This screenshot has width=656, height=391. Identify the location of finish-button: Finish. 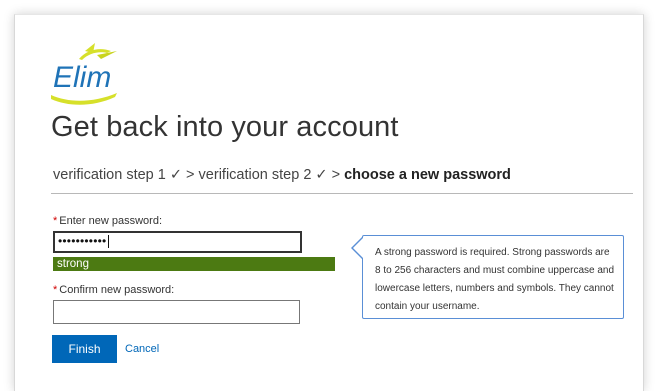
(84, 349).